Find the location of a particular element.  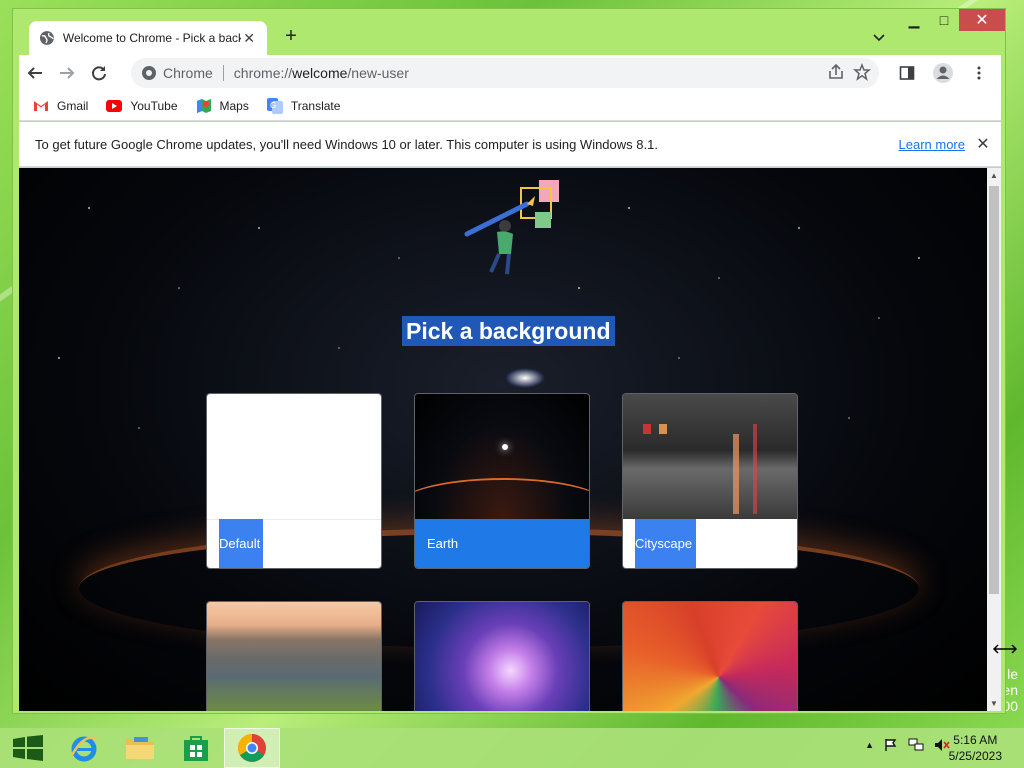

bookmark-star-icon is located at coordinates (862, 72).